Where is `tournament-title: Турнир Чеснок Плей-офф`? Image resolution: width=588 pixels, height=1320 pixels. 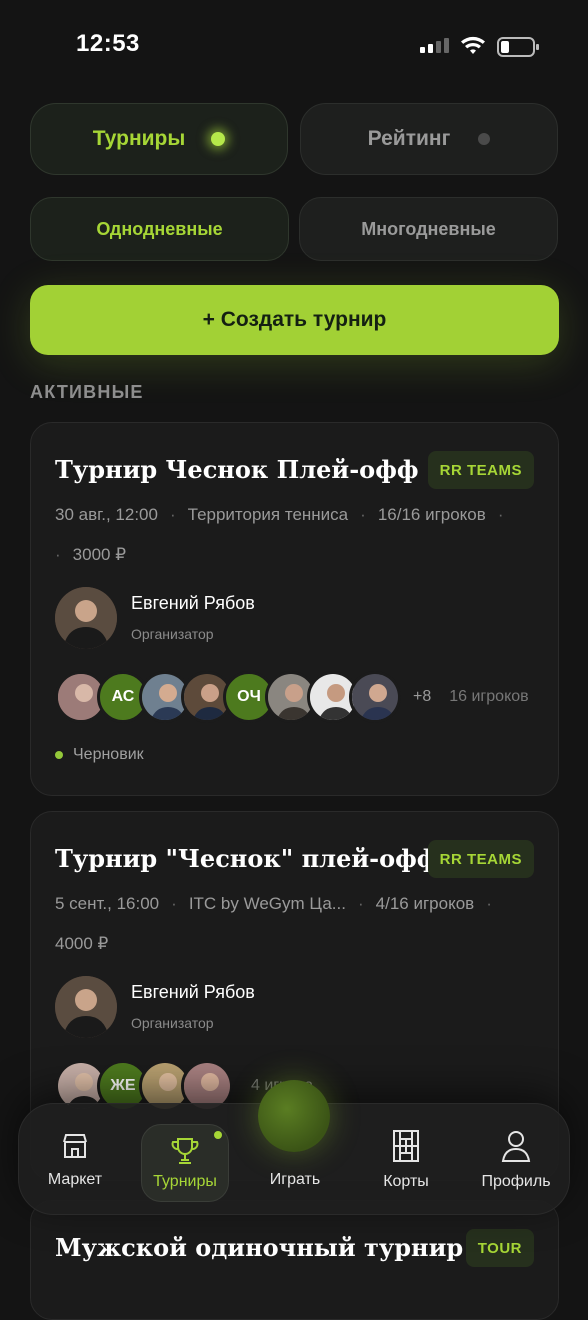
tournament-title: Турнир Чеснок Плей-офф is located at coordinates (237, 469).